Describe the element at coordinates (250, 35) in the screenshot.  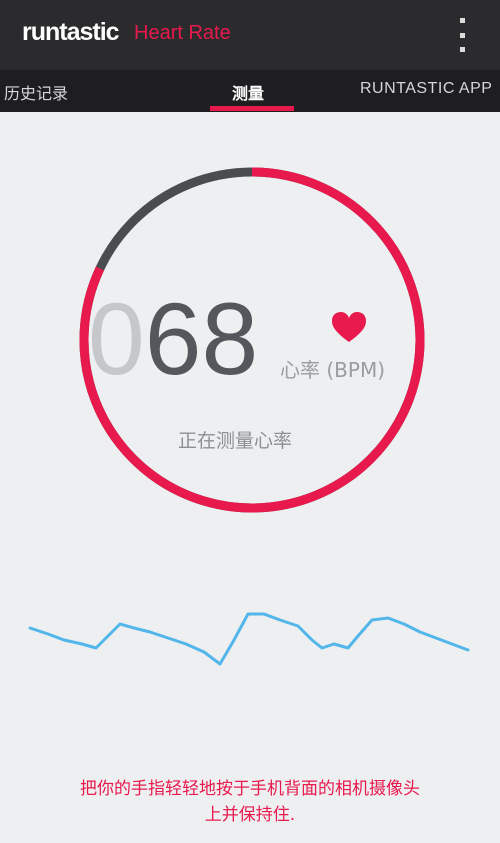
I see `app-bar: runtastic Heart Rate` at that location.